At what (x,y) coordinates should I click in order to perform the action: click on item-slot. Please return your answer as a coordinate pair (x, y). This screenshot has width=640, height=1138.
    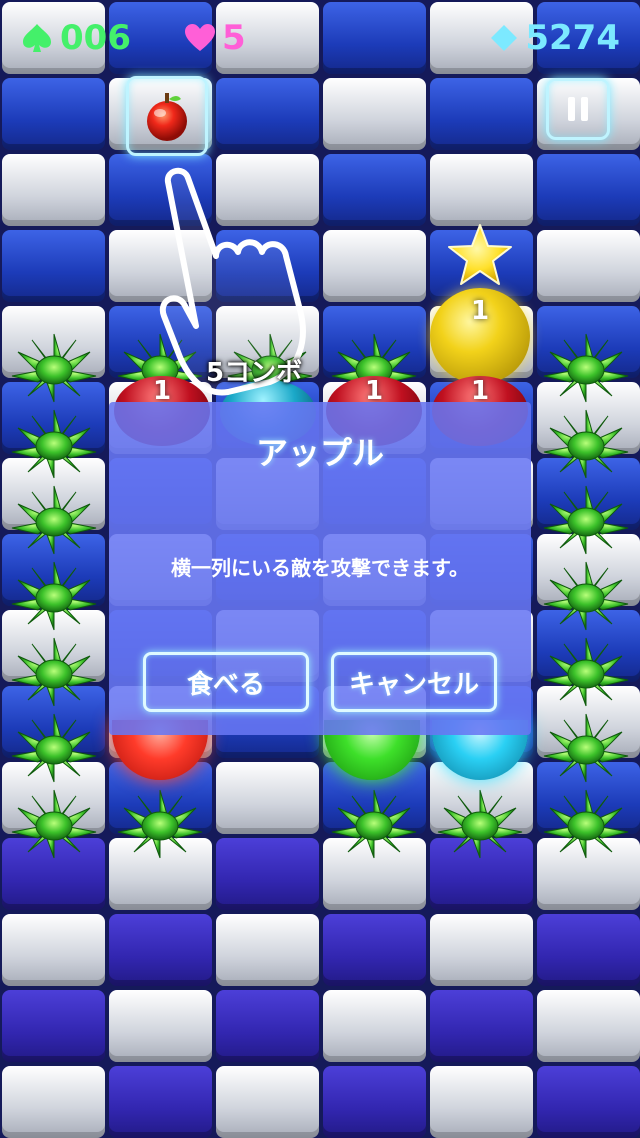
    Looking at the image, I should click on (167, 116).